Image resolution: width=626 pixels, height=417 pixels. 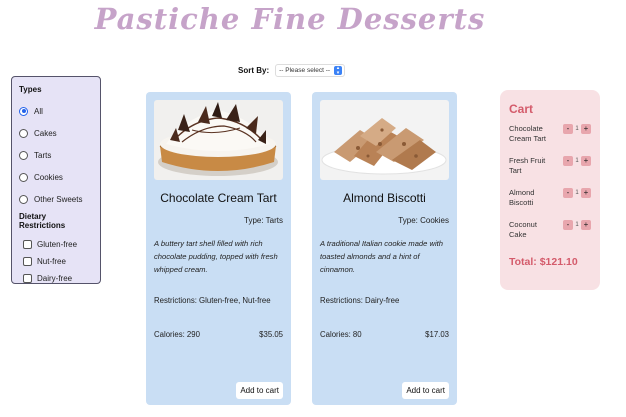 What do you see at coordinates (218, 140) in the screenshot?
I see `chocolate-tart-image` at bounding box center [218, 140].